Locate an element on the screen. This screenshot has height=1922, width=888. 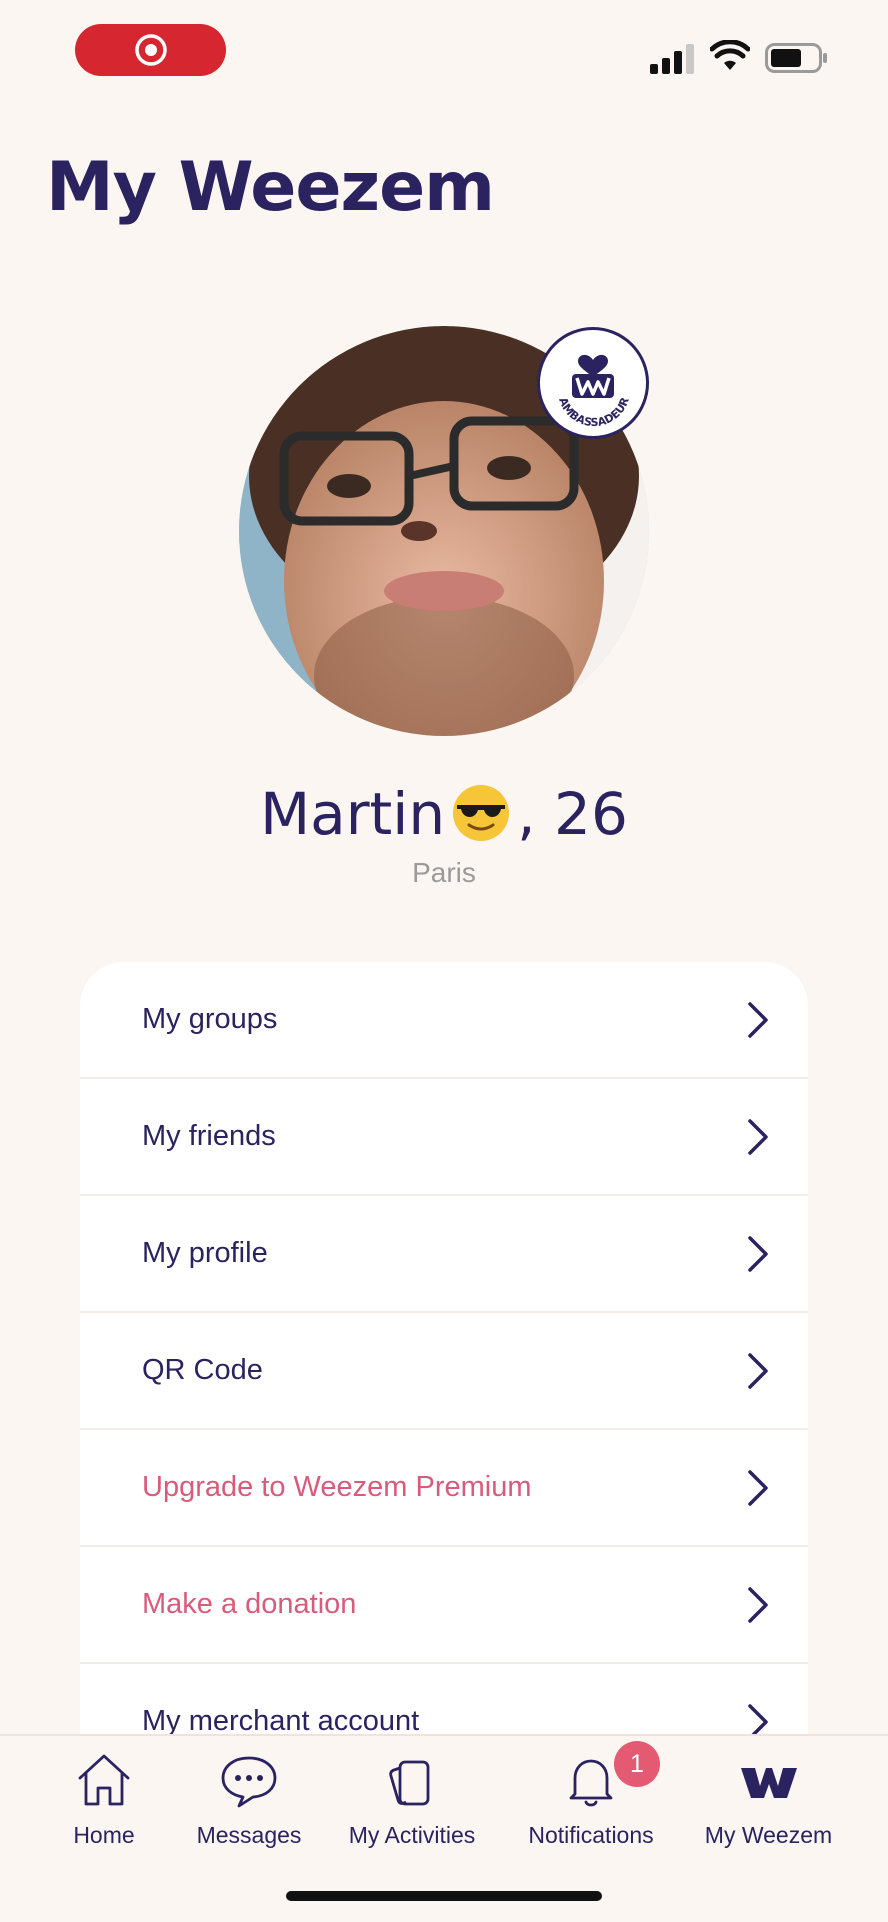
menu-item-label: Make a donation is located at coordinates (249, 1604).